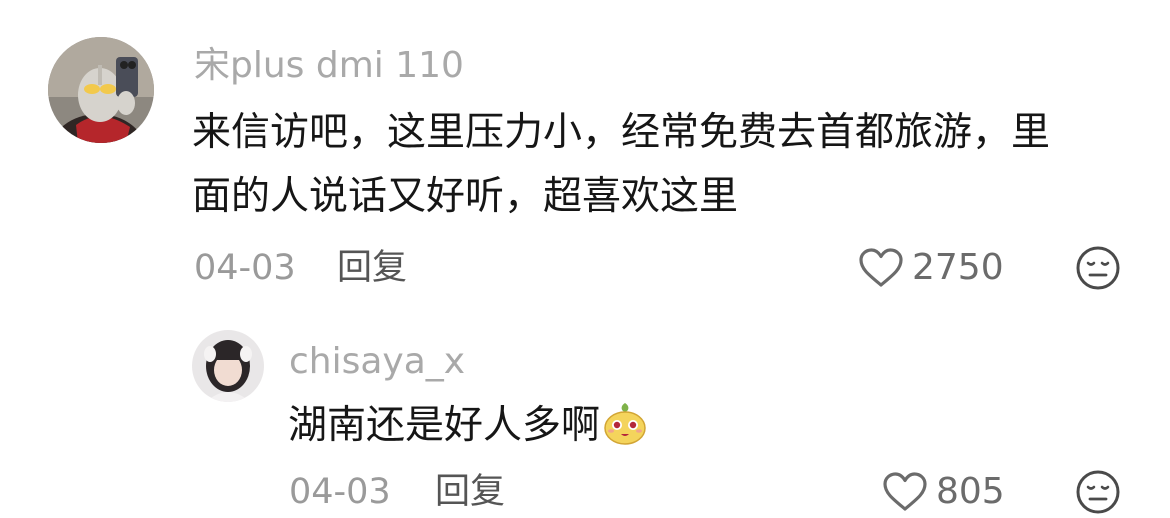  What do you see at coordinates (329, 66) in the screenshot?
I see `comment-username: 宋plus dmi 110` at bounding box center [329, 66].